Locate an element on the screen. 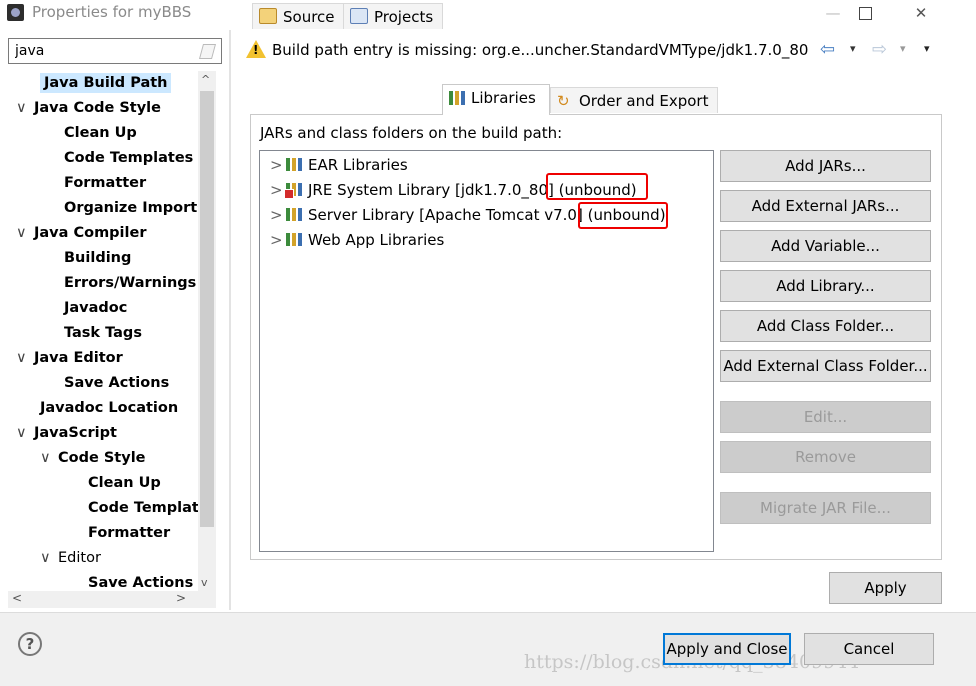 The width and height of the screenshot is (976, 686). tree-item: Javadoc Location is located at coordinates (109, 408).